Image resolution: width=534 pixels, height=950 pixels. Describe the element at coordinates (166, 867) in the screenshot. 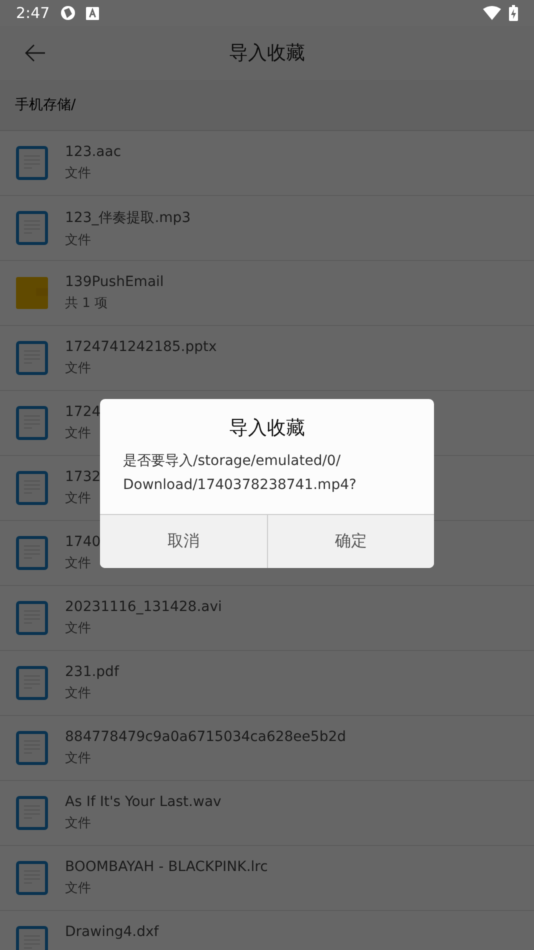

I see `file-name: BOOMBAYAH - BLACKPINK.lrc` at that location.